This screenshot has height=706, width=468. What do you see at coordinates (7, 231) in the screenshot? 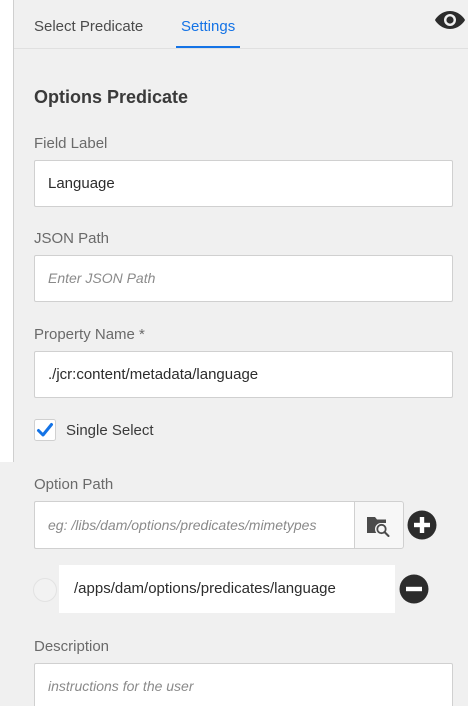
I see `side-panel-edge` at bounding box center [7, 231].